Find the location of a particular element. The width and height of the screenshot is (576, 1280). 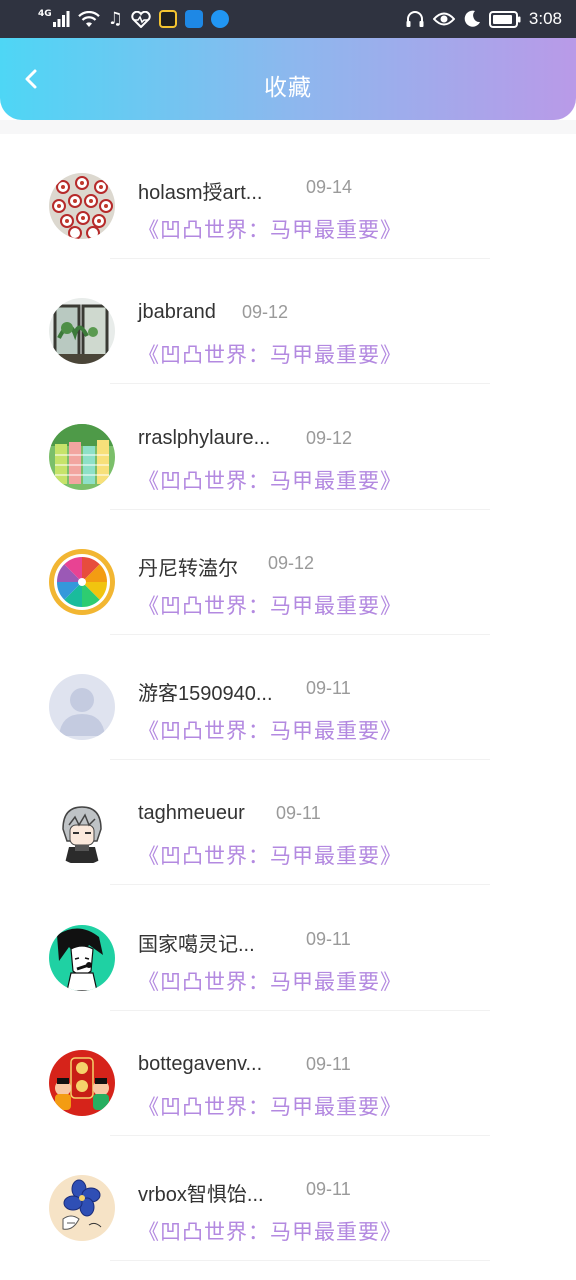

list-item: vrbox智惧饴... 09-11 《凹凸世界：马甲最重要》 is located at coordinates (288, 1199).